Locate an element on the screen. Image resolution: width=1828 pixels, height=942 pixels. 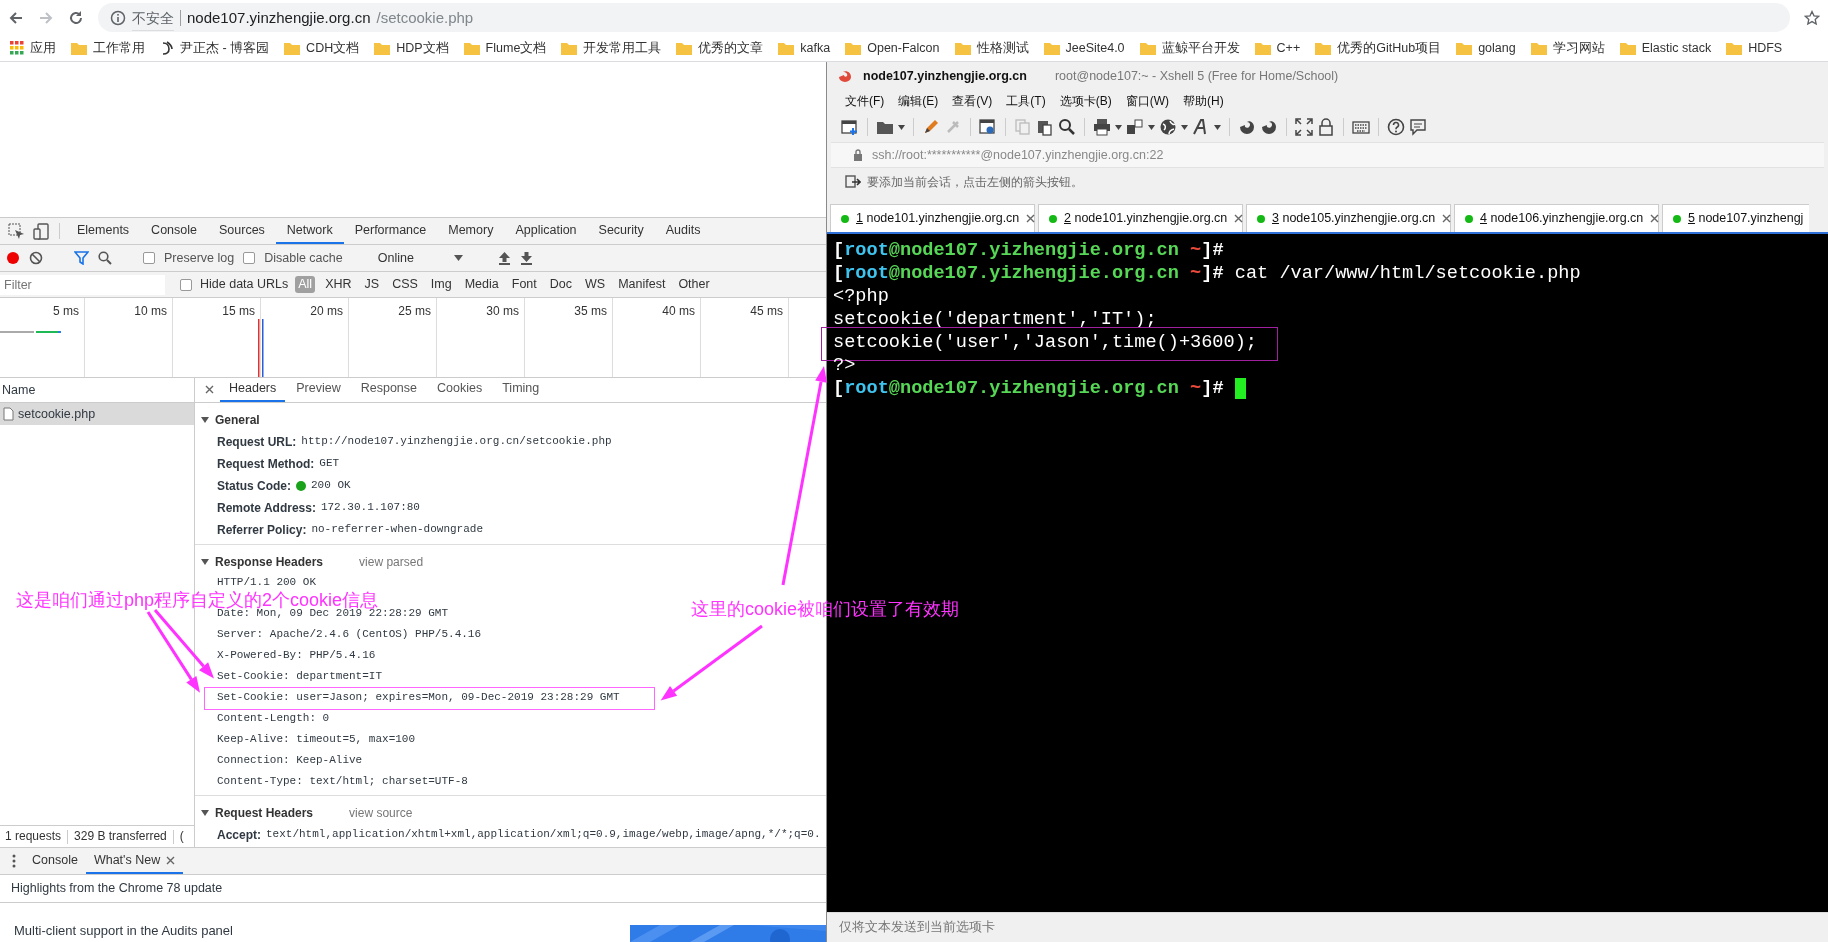
bookmark: 优秀的文章 is located at coordinates (720, 48).